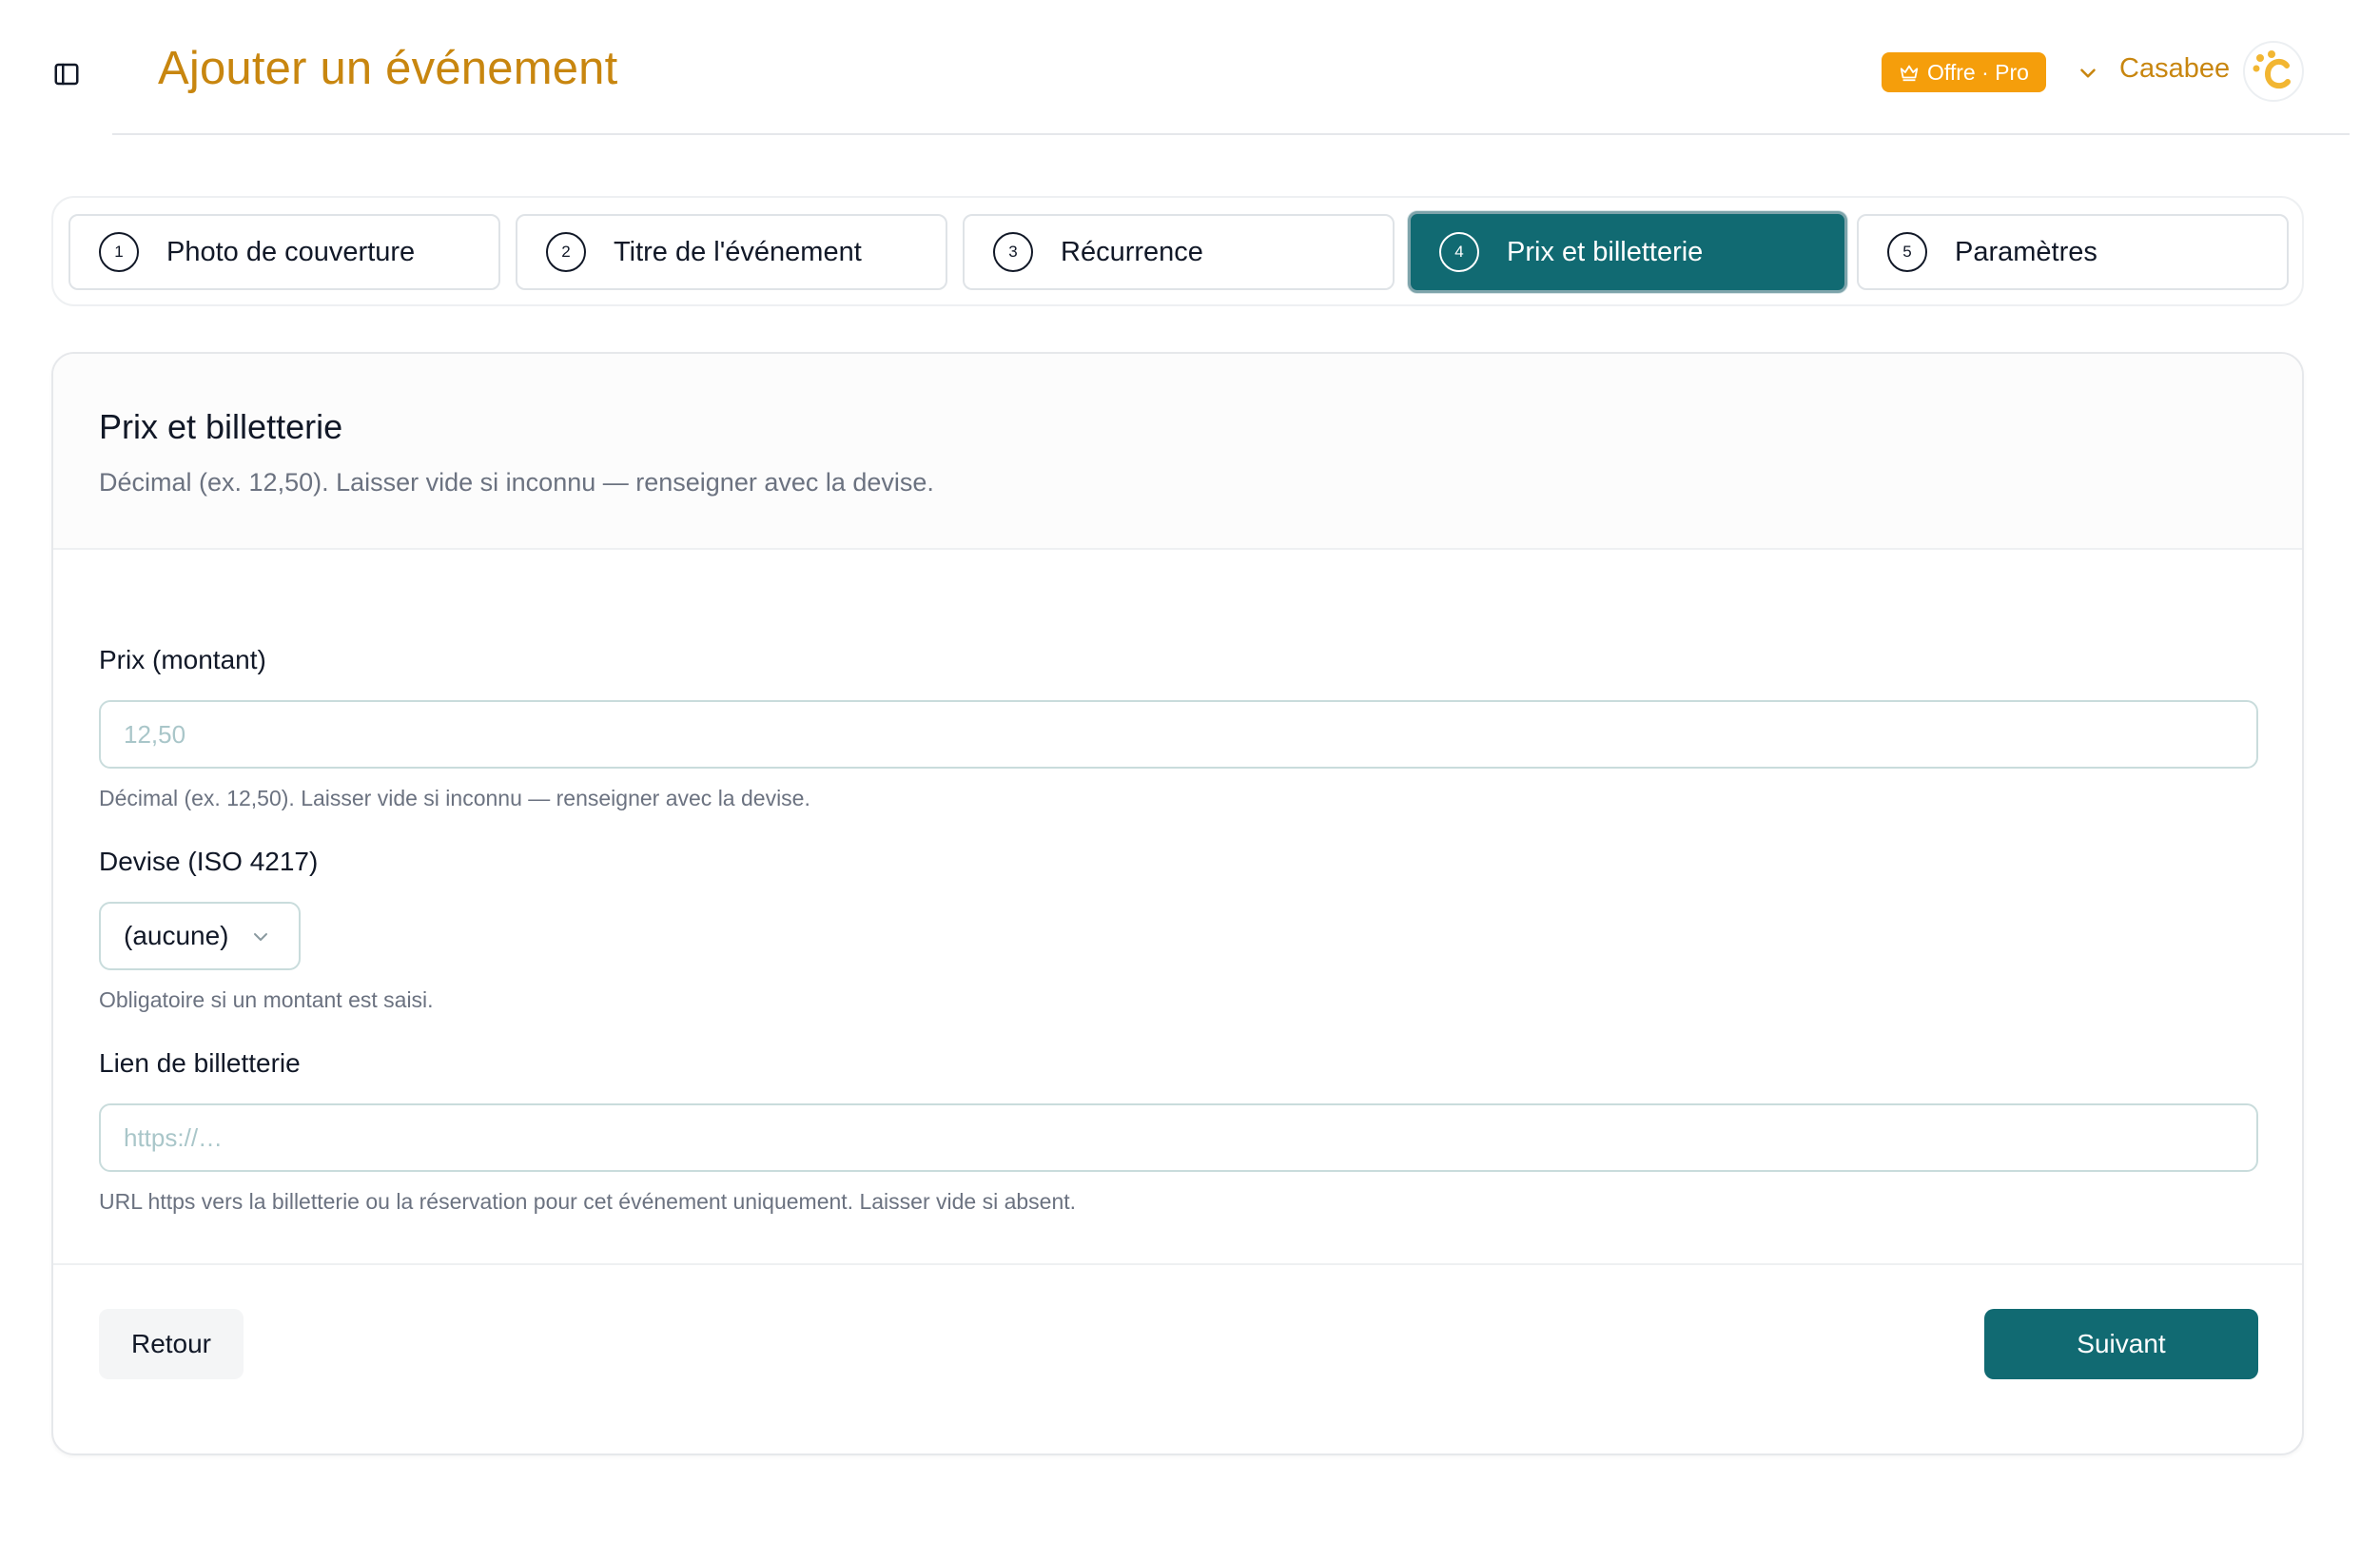 This screenshot has height=1541, width=2380. Describe the element at coordinates (291, 251) in the screenshot. I see `step-label: Photo de couverture` at that location.